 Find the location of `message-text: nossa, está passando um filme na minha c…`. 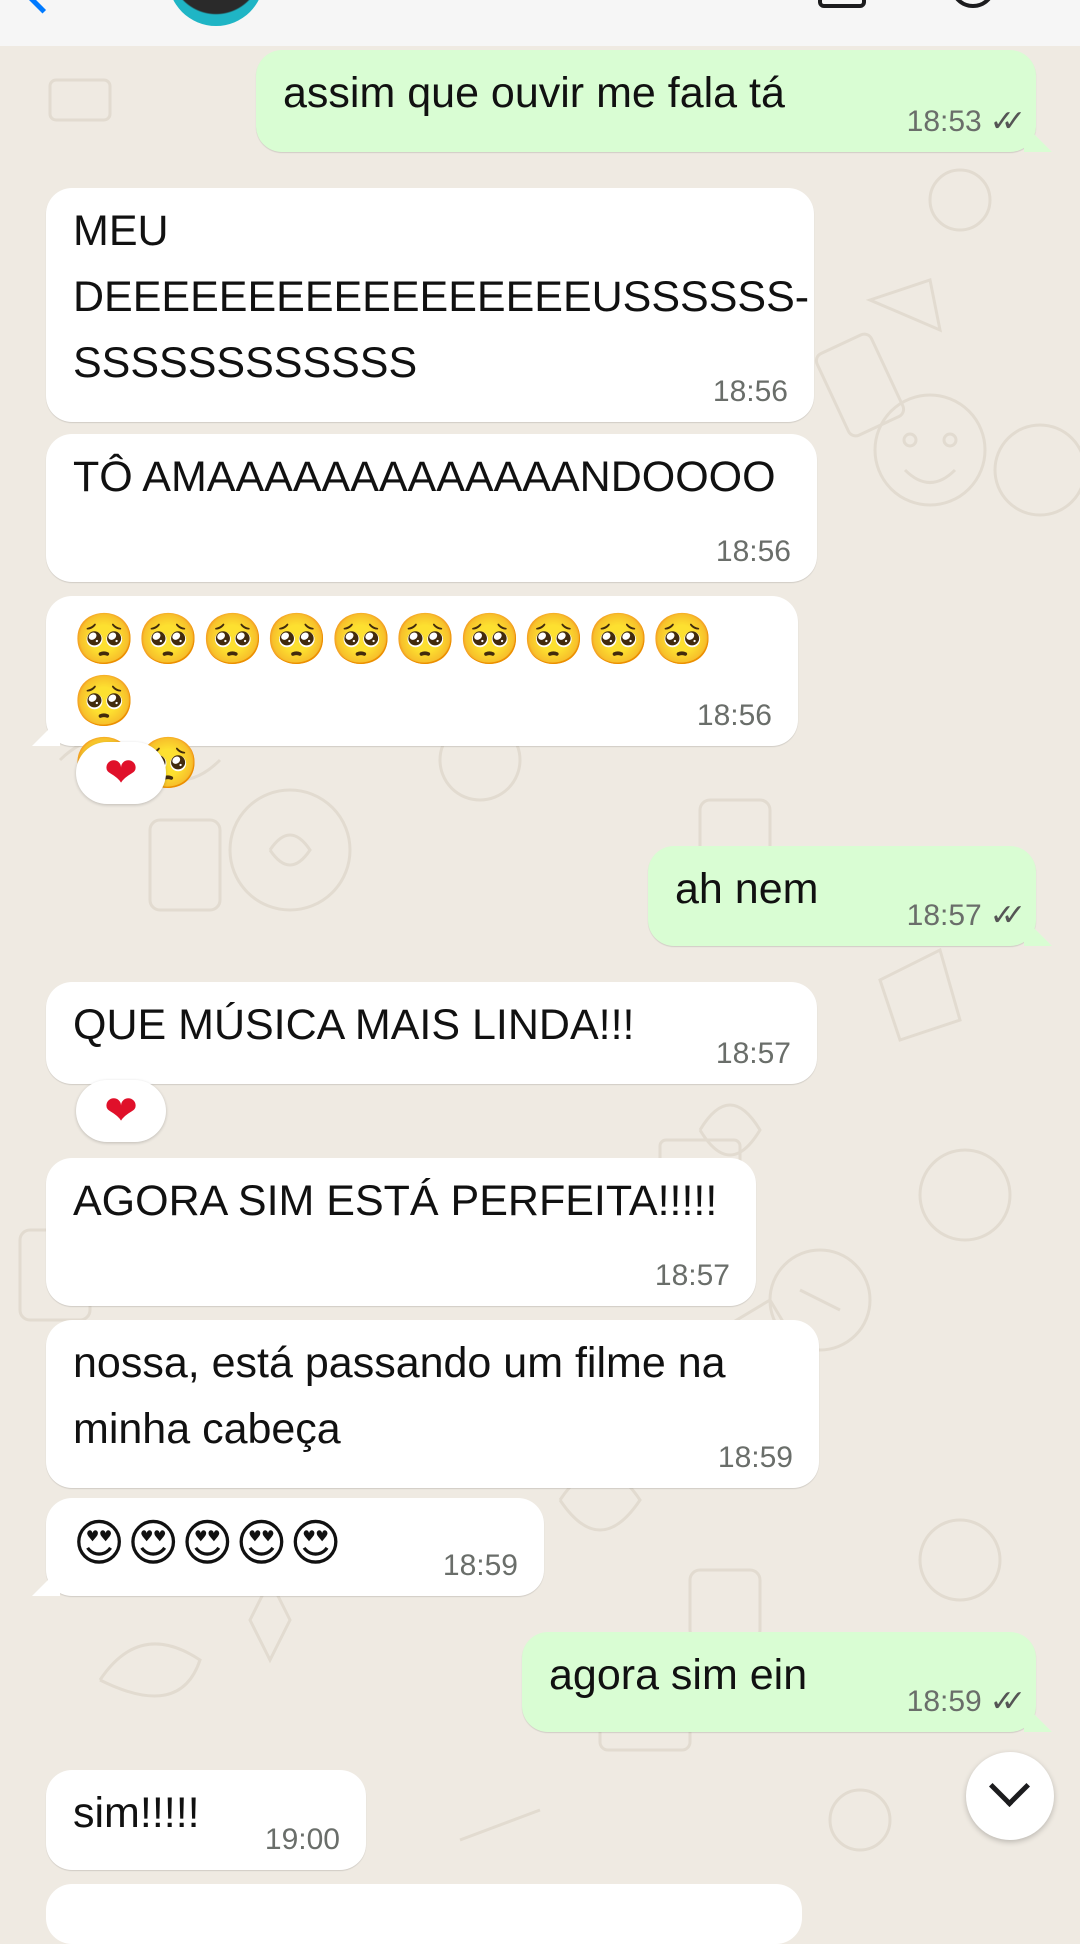

message-text: nossa, está passando um filme na minha c… is located at coordinates (399, 1396).